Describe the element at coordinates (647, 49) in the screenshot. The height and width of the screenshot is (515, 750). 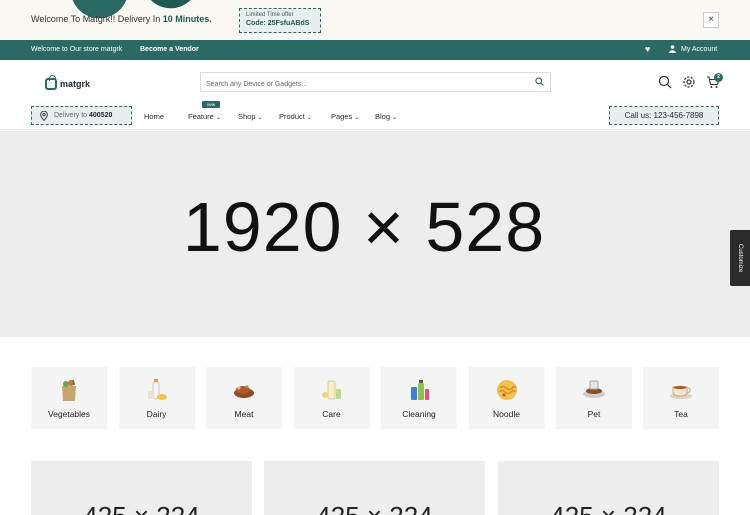
I see `wishlist-heart-icon: ♥` at that location.